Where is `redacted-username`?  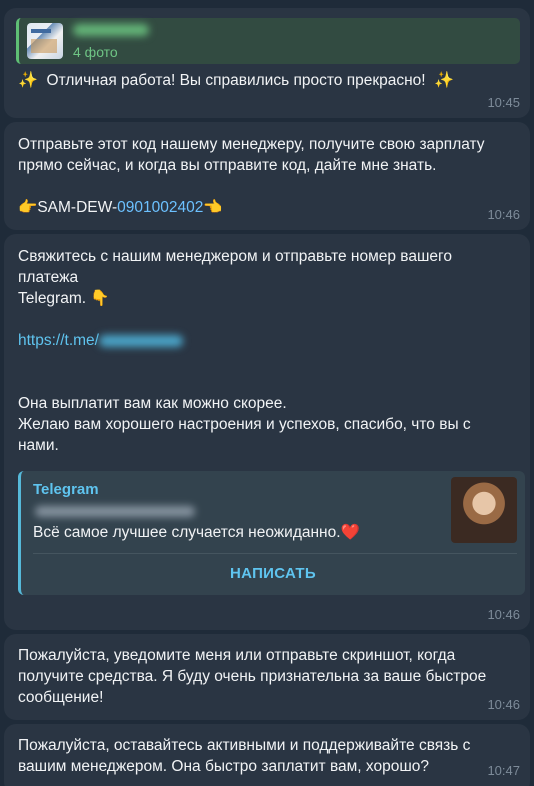
redacted-username is located at coordinates (140, 340).